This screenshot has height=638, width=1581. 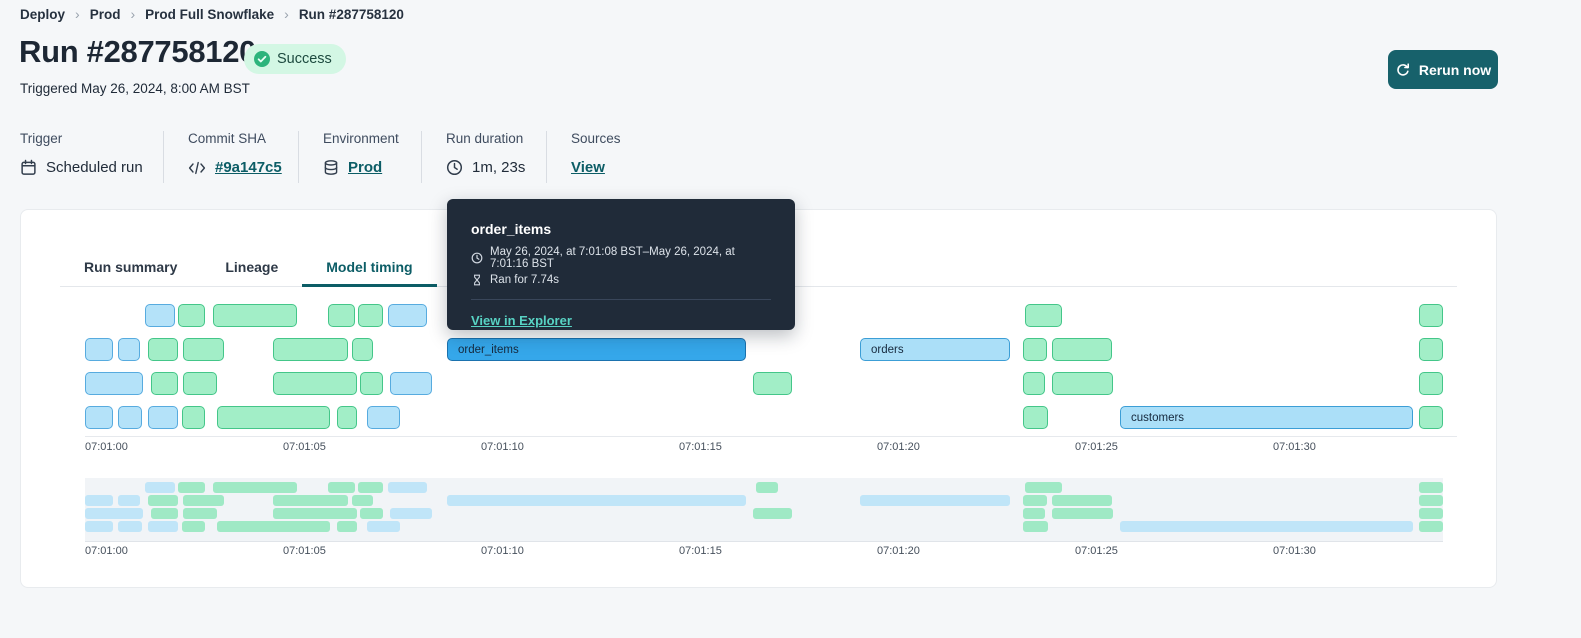 I want to click on time-axis-tick-label: 07:01:10, so click(x=502, y=551).